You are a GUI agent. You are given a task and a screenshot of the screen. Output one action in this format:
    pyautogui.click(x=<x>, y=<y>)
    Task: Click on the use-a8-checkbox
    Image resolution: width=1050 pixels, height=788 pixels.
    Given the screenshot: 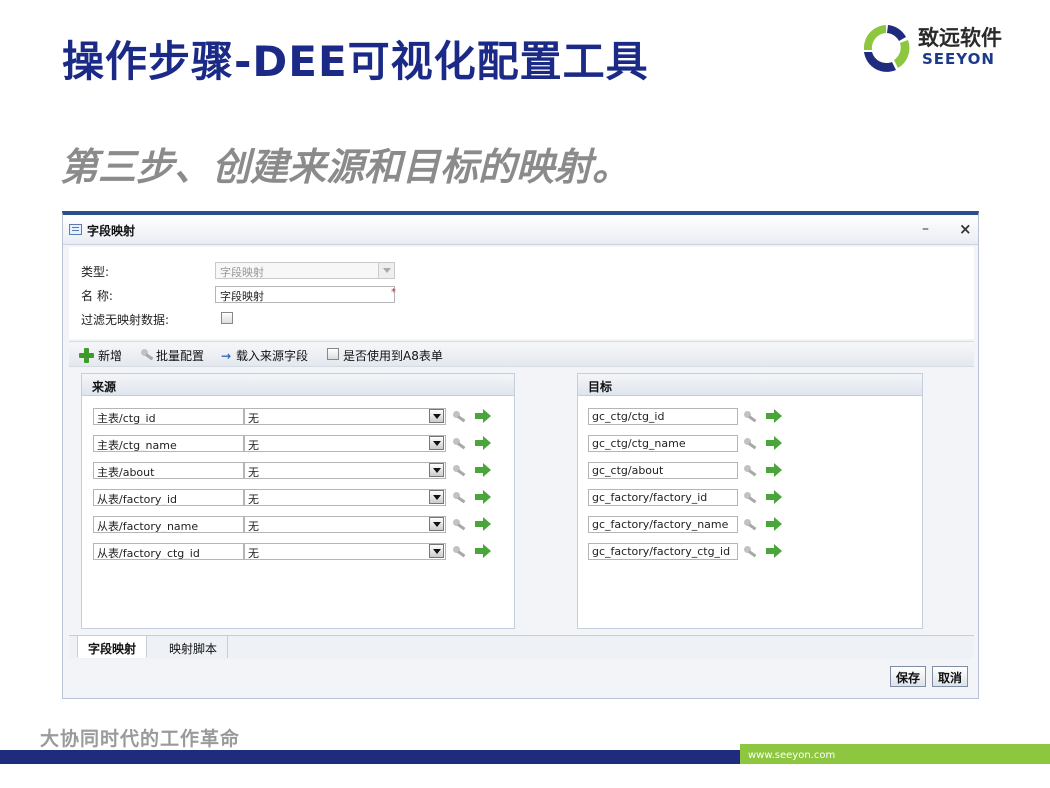 What is the action you would take?
    pyautogui.click(x=333, y=354)
    